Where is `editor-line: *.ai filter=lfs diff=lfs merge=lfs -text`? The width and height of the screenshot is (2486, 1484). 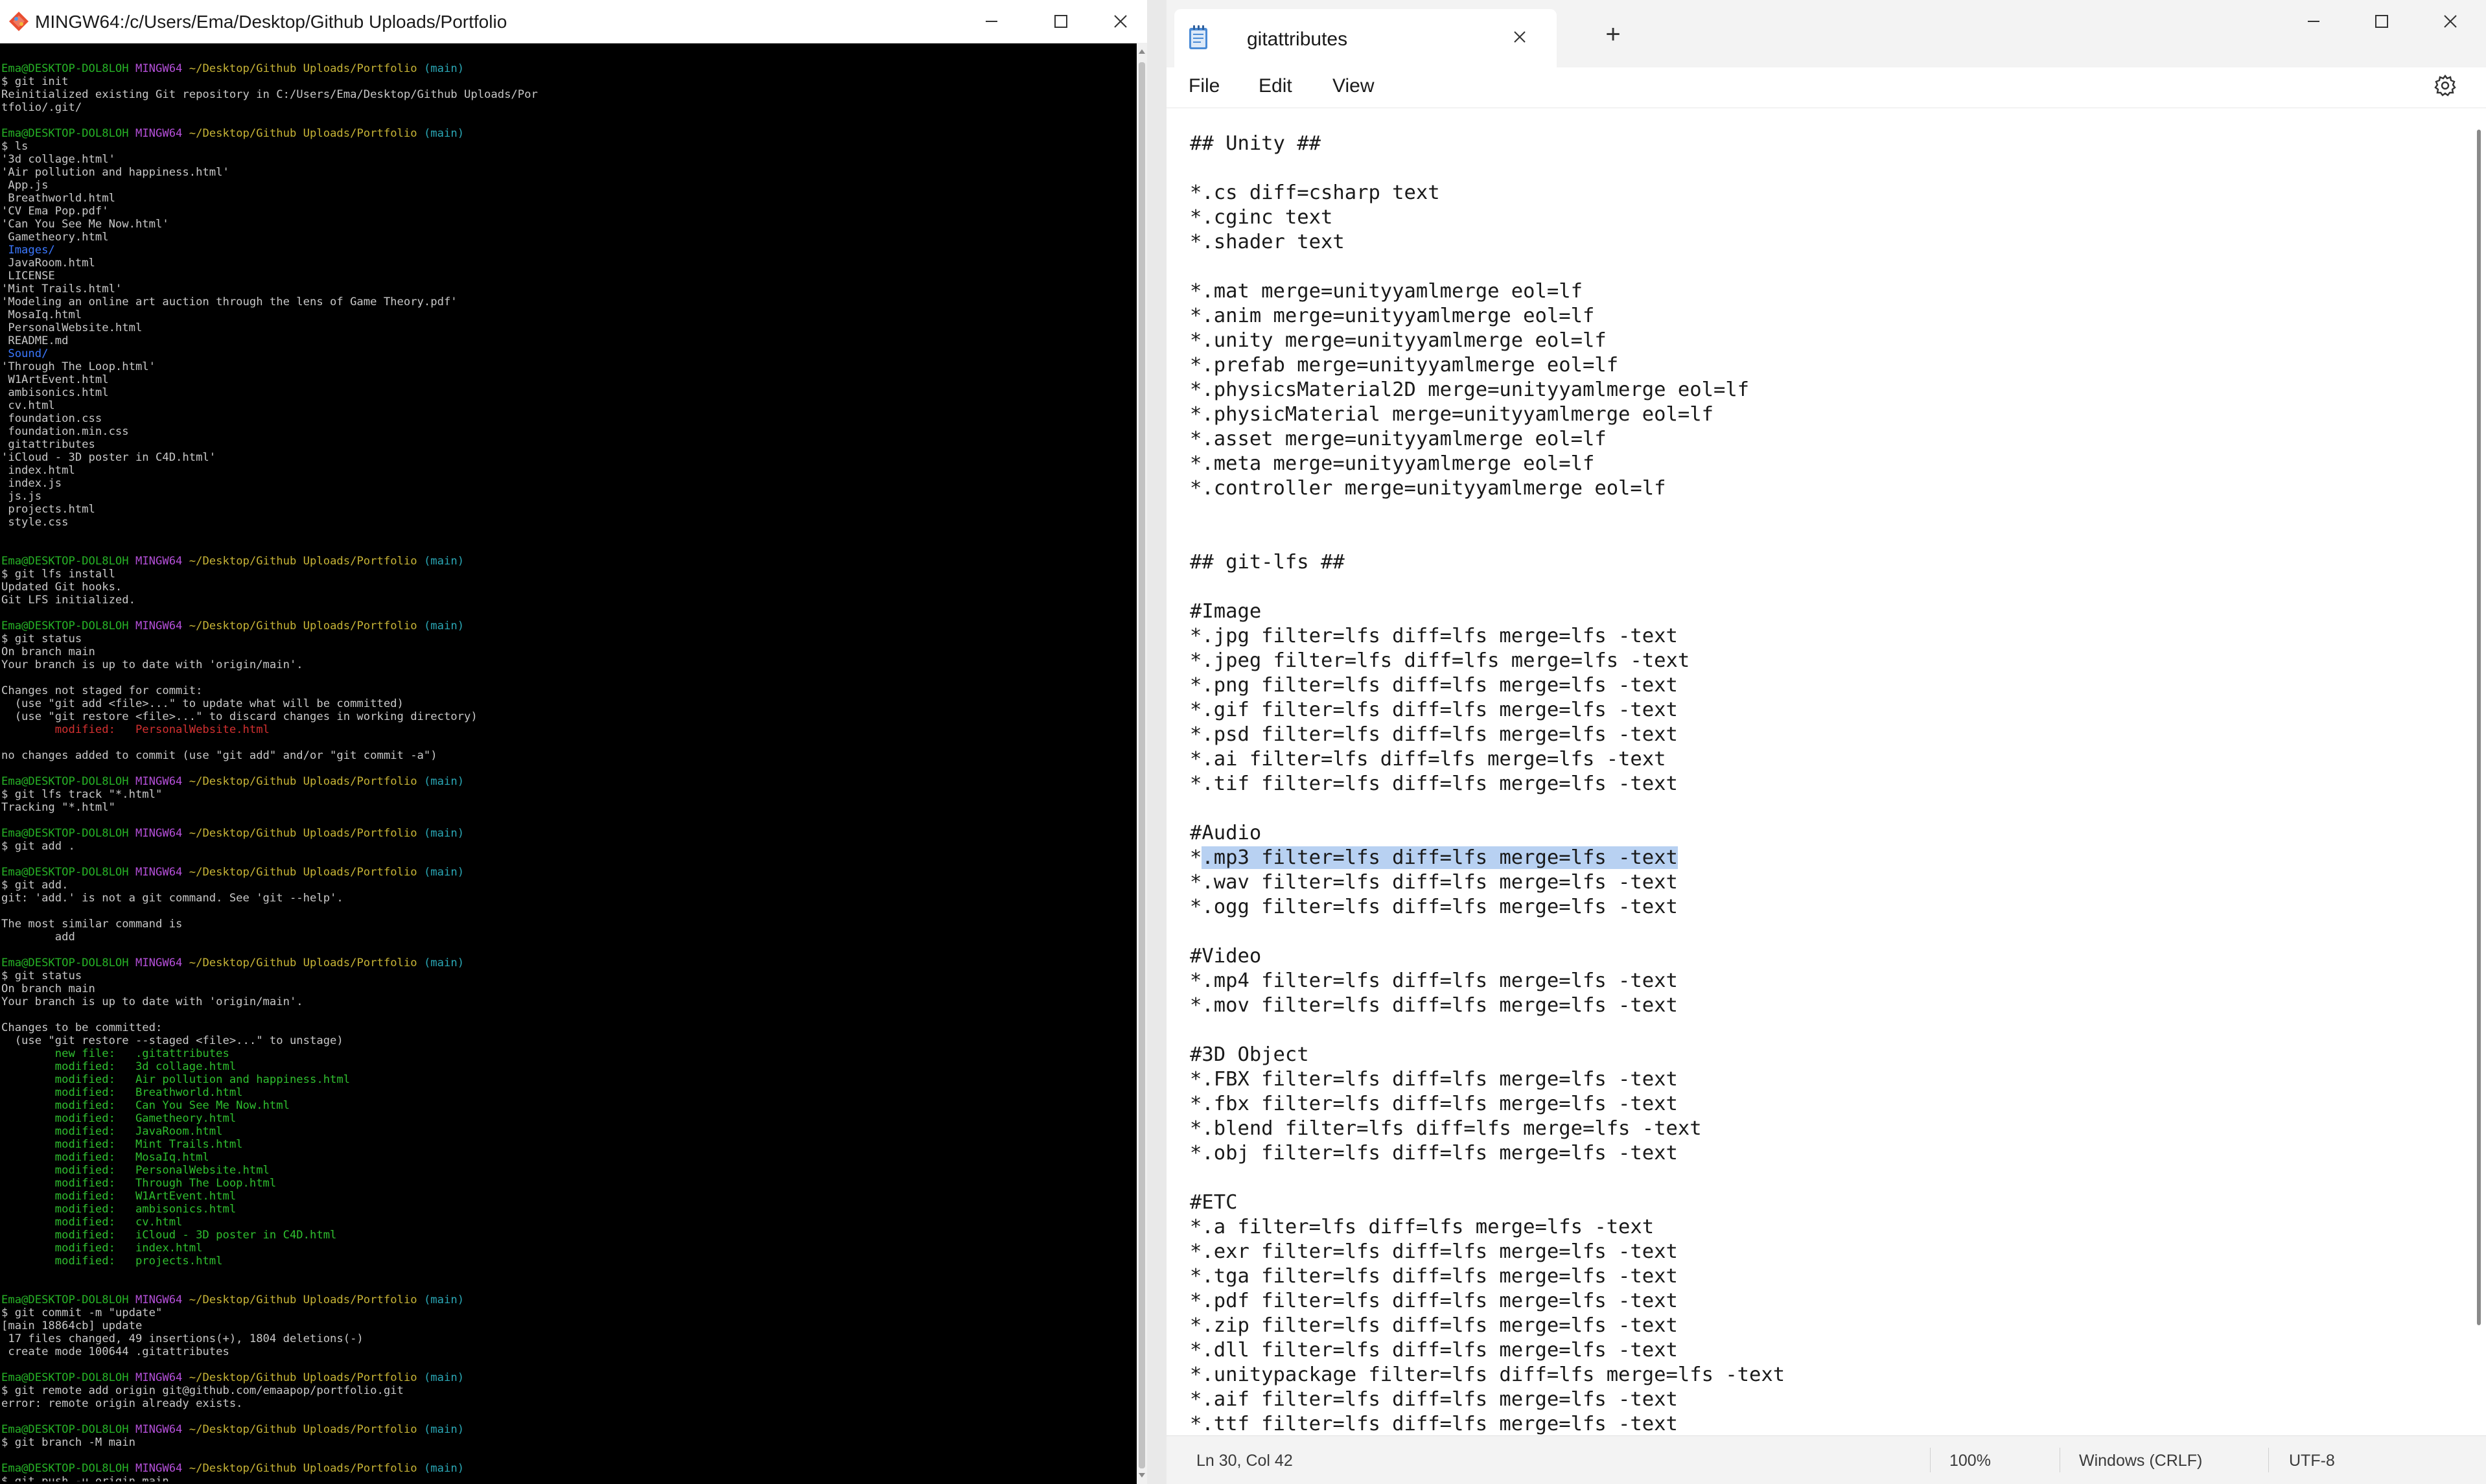
editor-line: *.ai filter=lfs diff=lfs merge=lfs -text is located at coordinates (1428, 759).